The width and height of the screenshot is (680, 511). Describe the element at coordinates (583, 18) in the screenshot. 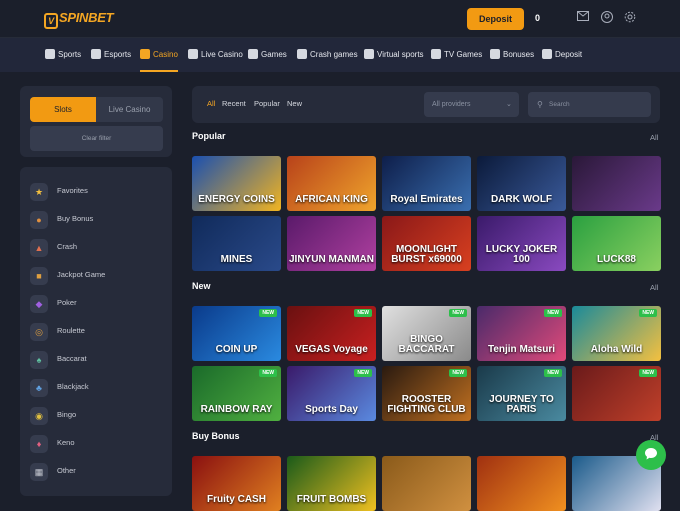

I see `mail-icon` at that location.